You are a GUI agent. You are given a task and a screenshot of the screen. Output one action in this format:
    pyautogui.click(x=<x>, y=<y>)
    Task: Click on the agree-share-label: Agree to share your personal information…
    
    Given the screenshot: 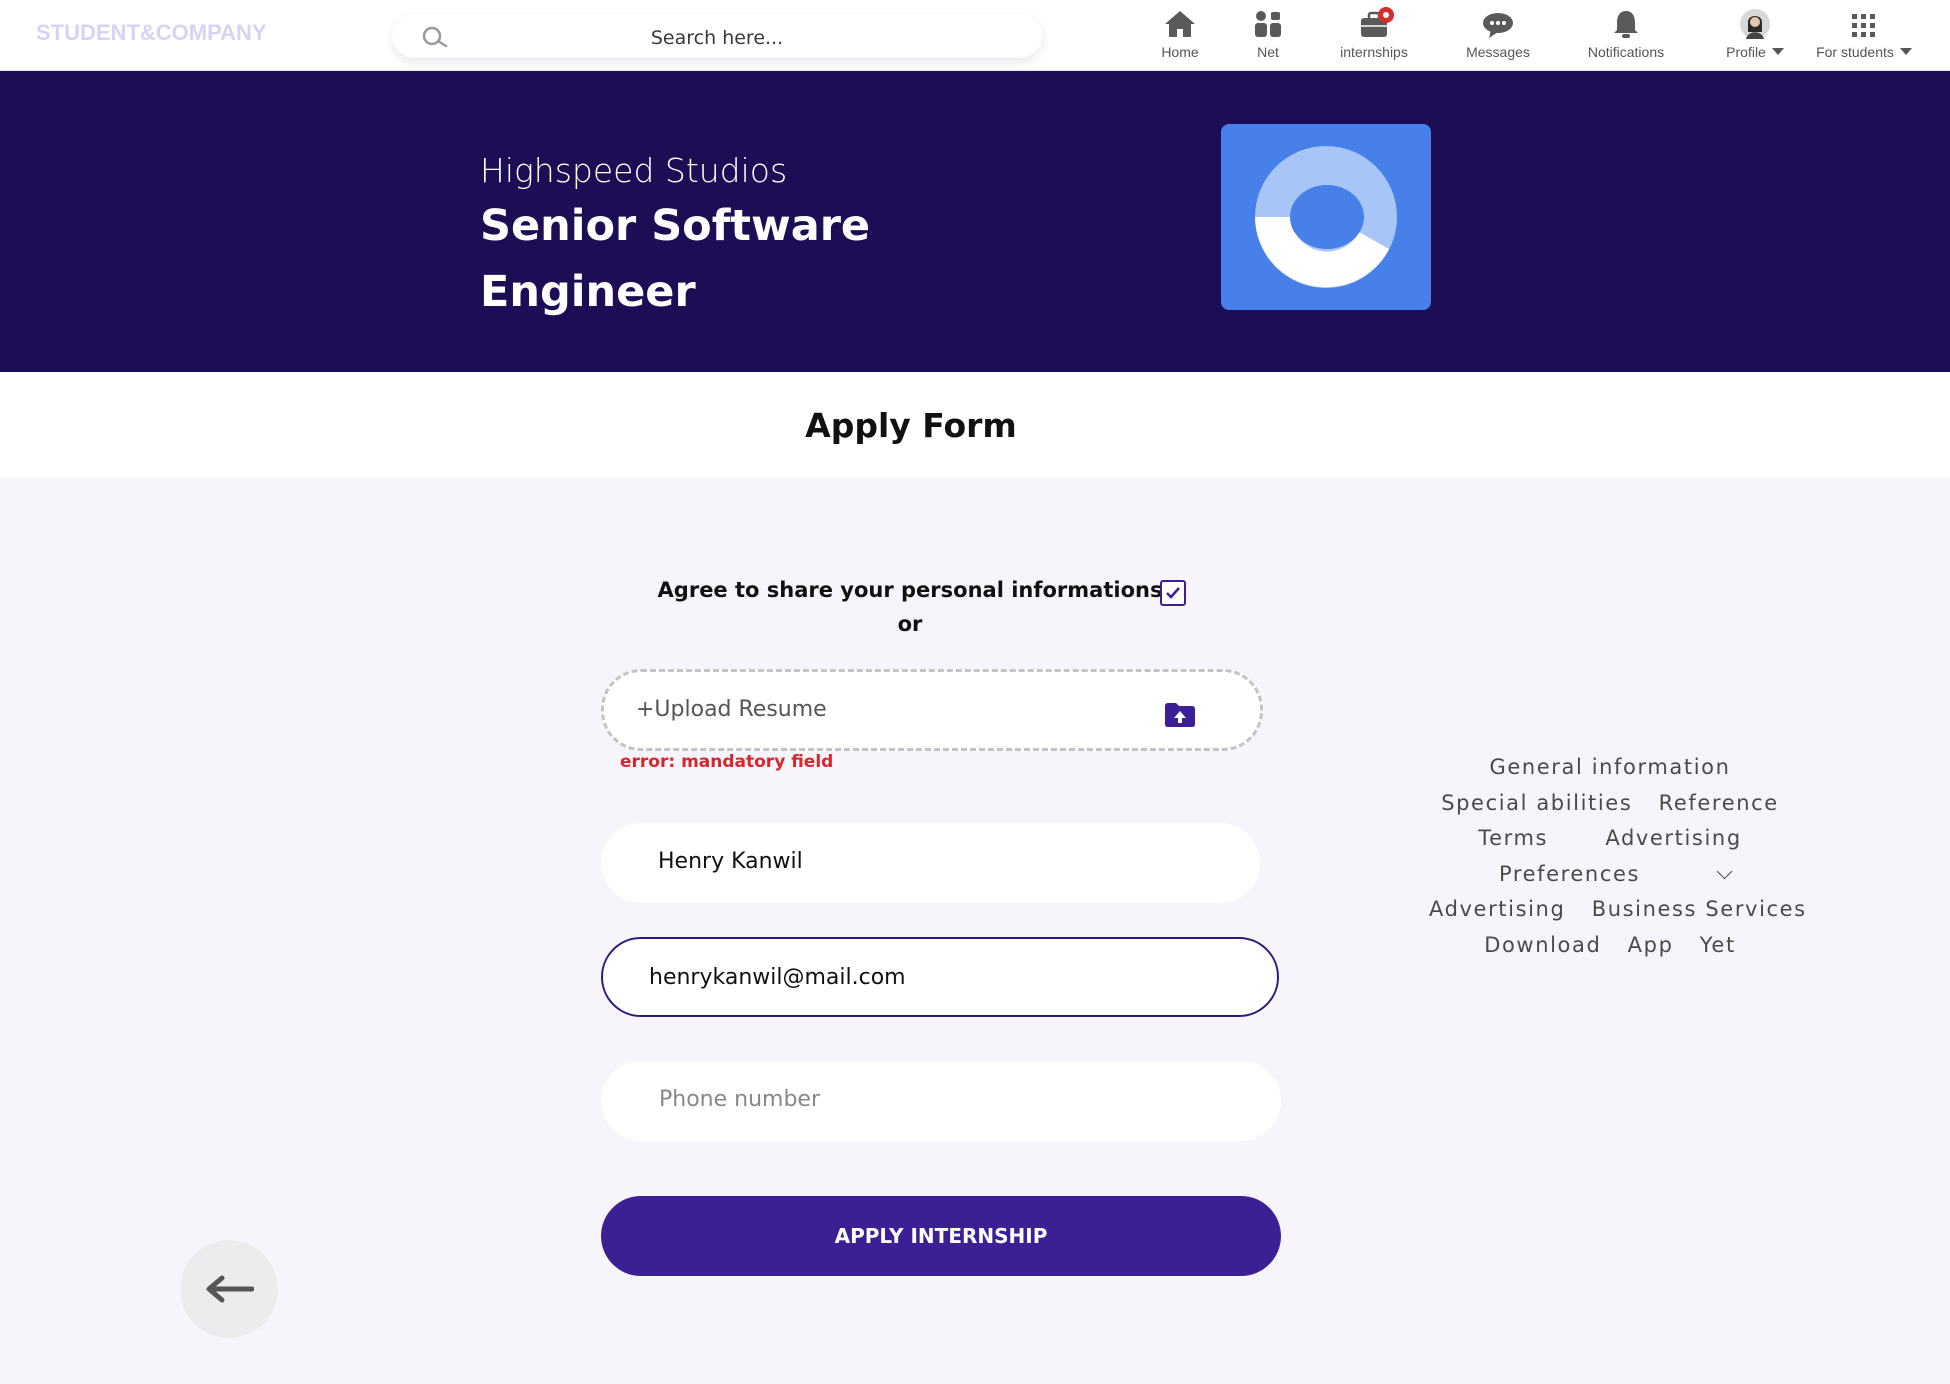 What is the action you would take?
    pyautogui.click(x=910, y=590)
    